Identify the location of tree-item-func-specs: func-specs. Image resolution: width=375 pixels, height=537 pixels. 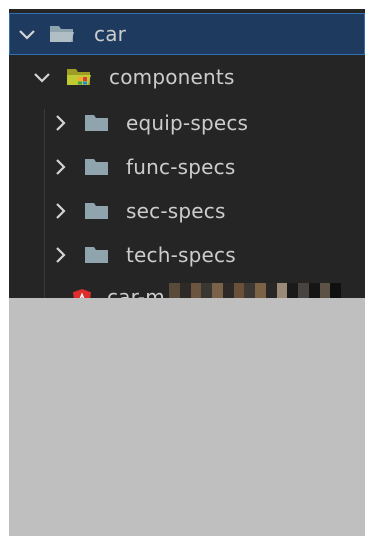
(187, 167).